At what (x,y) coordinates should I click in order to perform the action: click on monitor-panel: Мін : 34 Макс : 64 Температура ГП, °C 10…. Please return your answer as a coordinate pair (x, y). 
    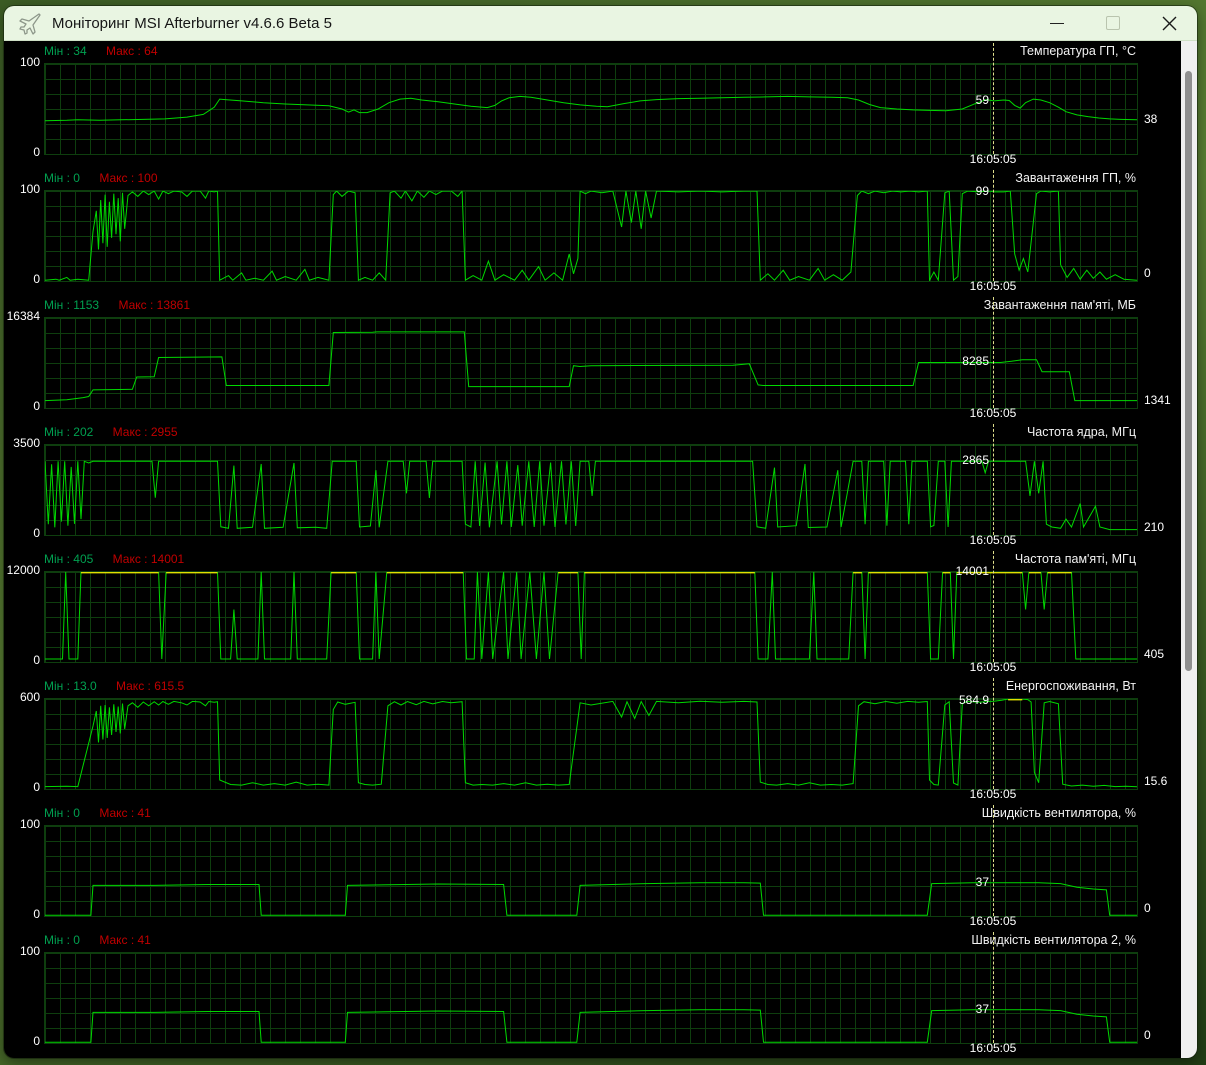
    Looking at the image, I should click on (592, 106).